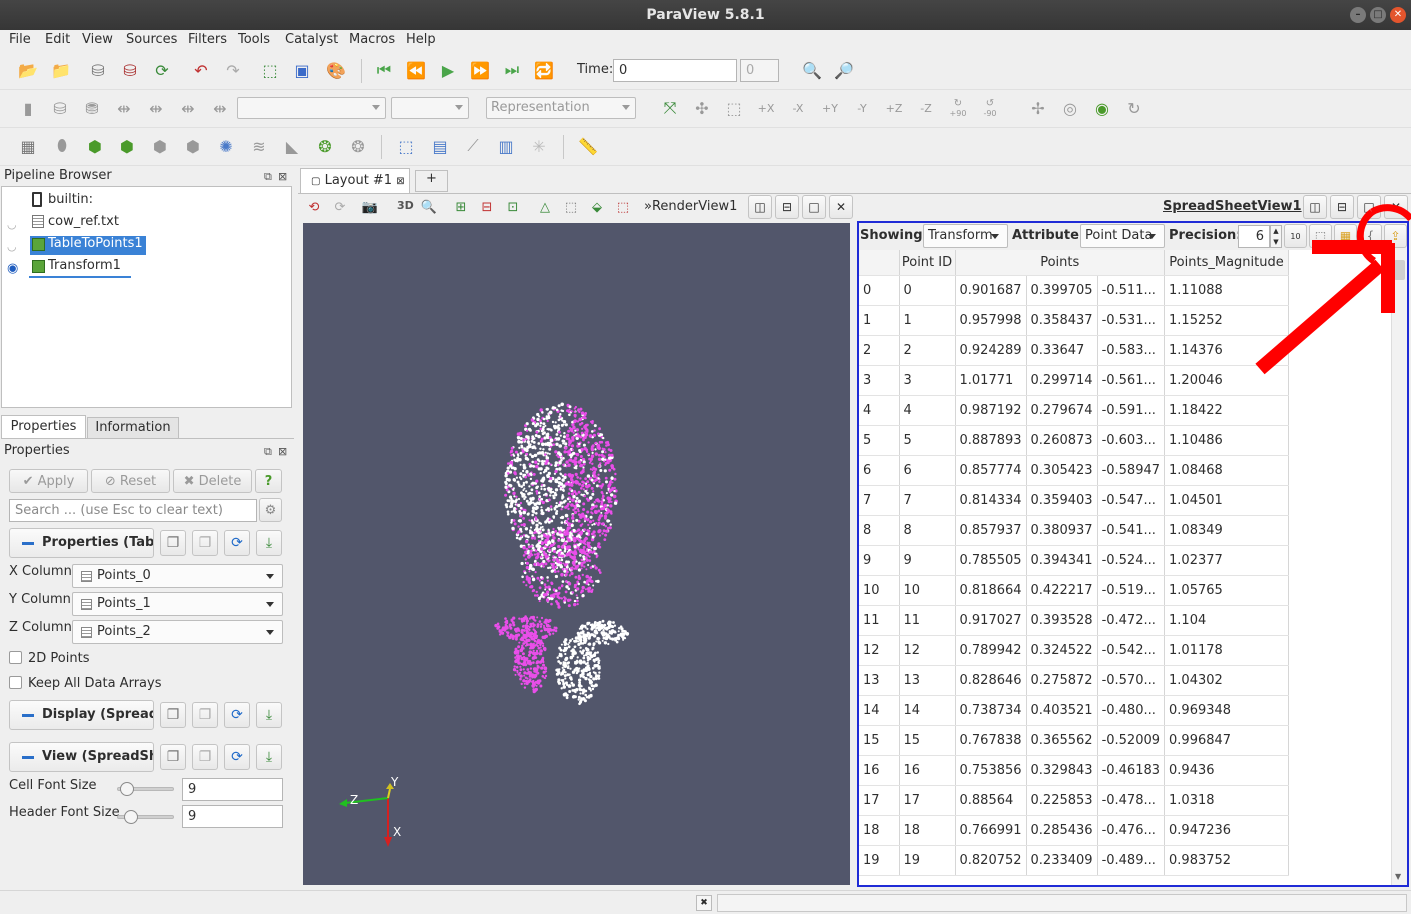 The width and height of the screenshot is (1411, 914). Describe the element at coordinates (173, 715) in the screenshot. I see `copy-icon: ❐` at that location.